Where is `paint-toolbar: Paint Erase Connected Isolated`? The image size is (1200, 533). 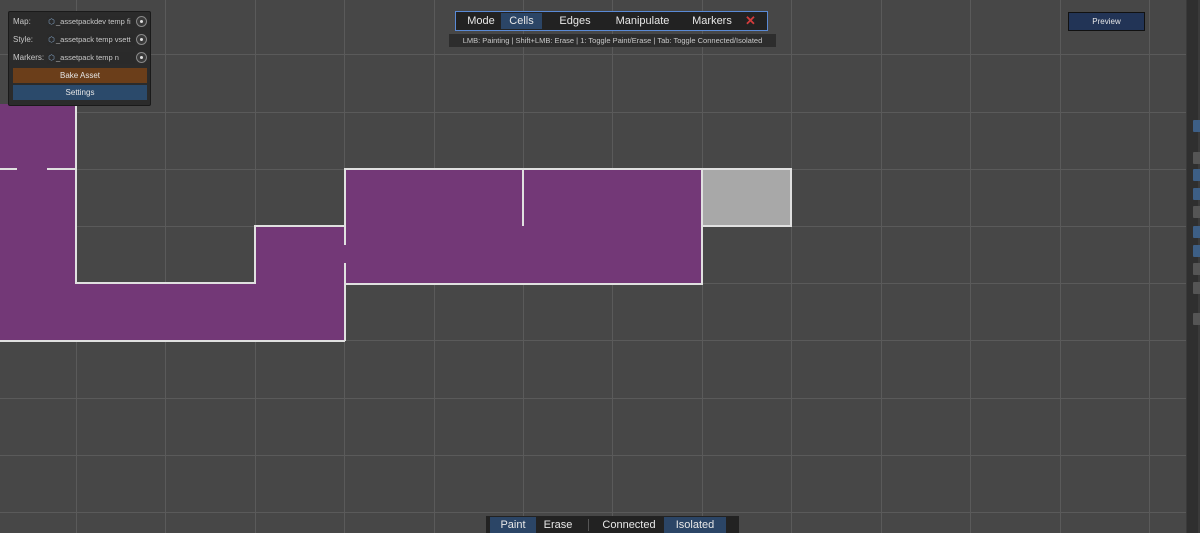
paint-toolbar: Paint Erase Connected Isolated is located at coordinates (612, 524).